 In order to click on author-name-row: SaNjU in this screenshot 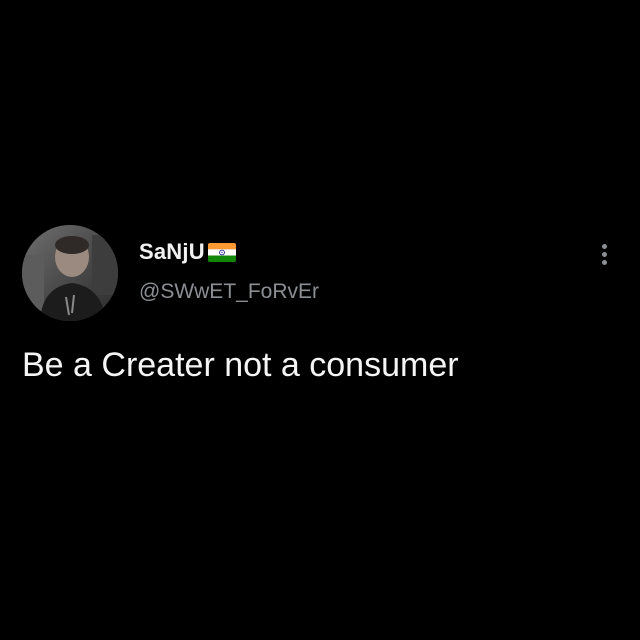, I will do `click(187, 252)`.